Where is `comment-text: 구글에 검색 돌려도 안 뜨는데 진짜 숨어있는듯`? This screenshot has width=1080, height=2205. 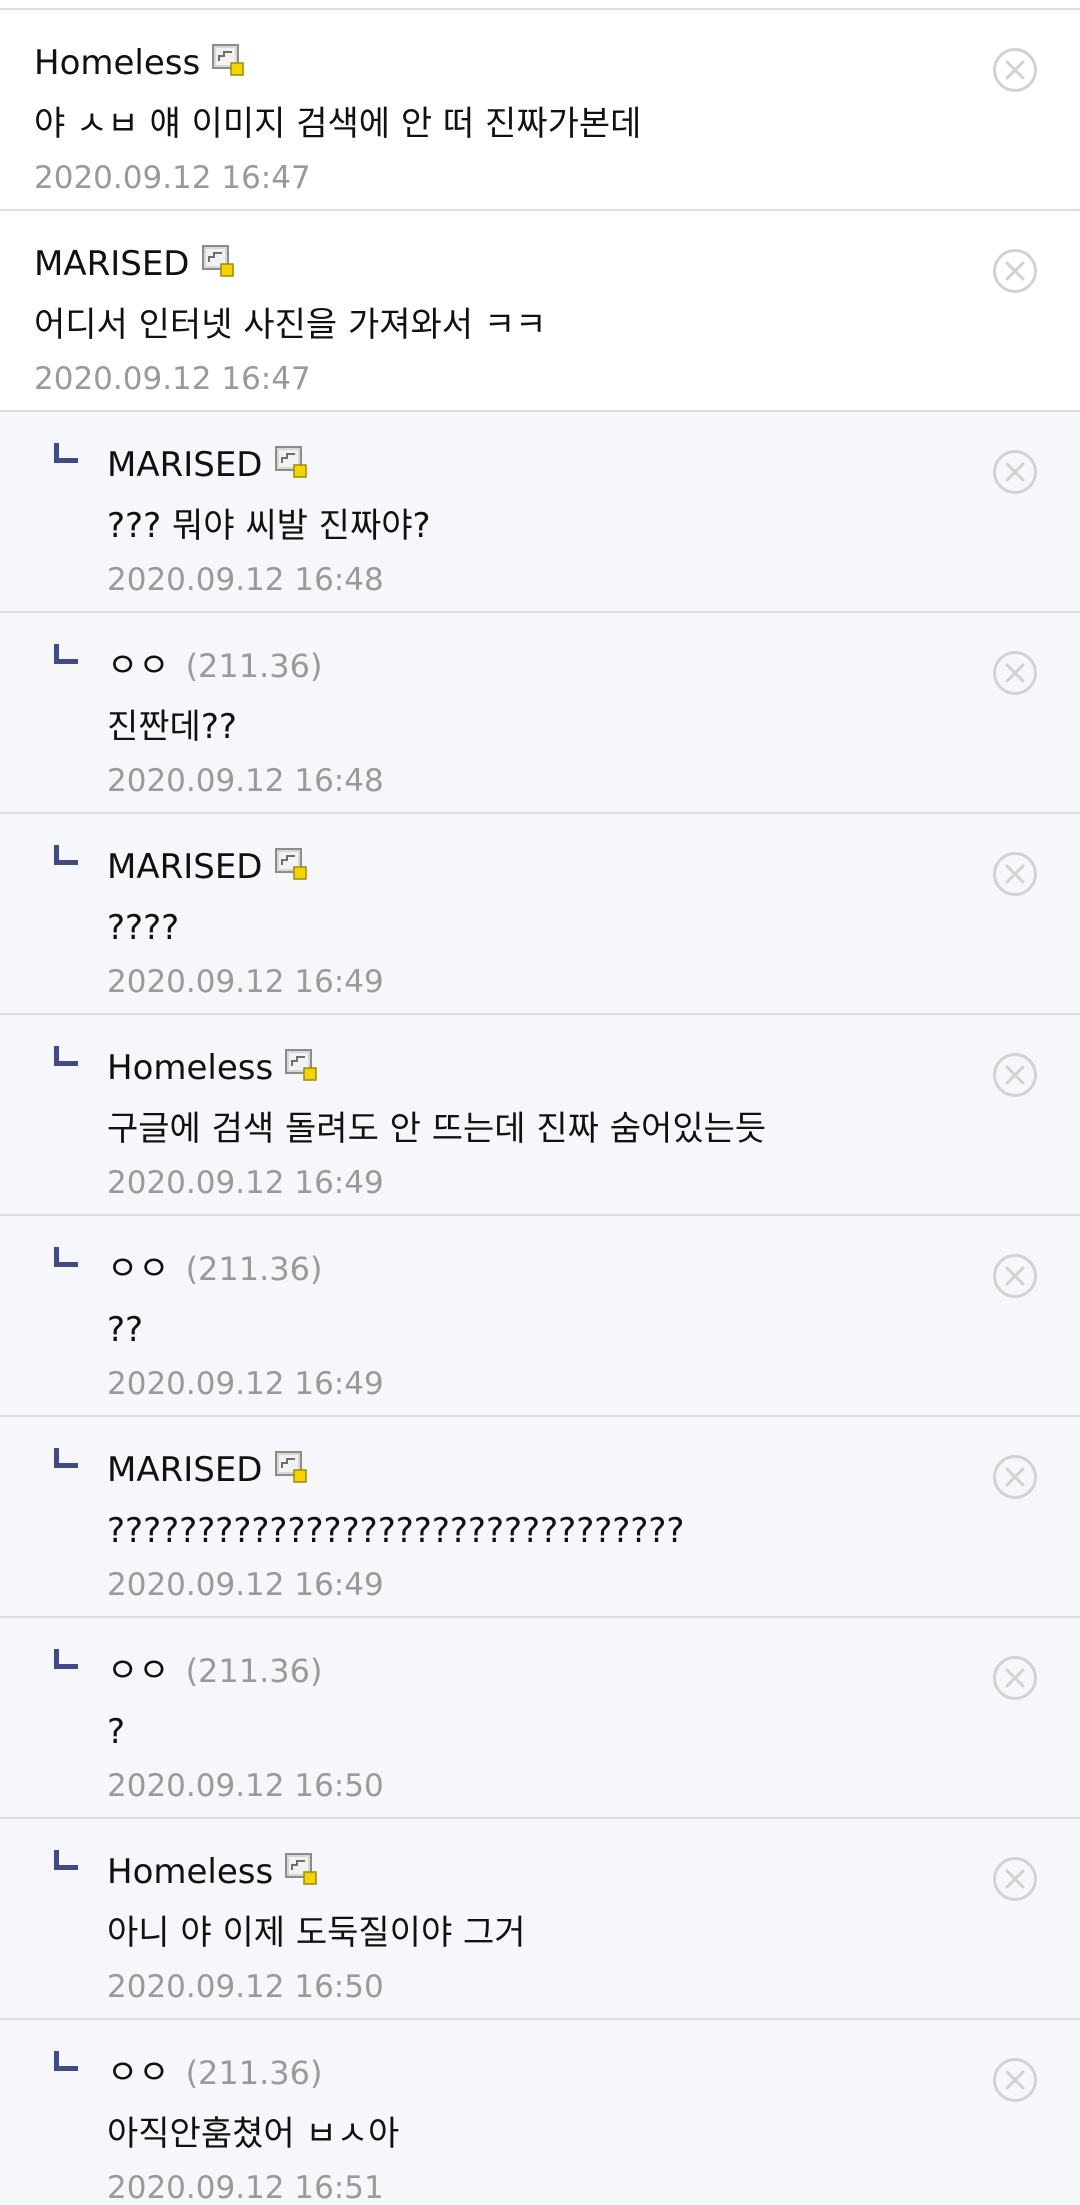 comment-text: 구글에 검색 돌려도 안 뜨는데 진짜 숨어있는듯 is located at coordinates (437, 1129).